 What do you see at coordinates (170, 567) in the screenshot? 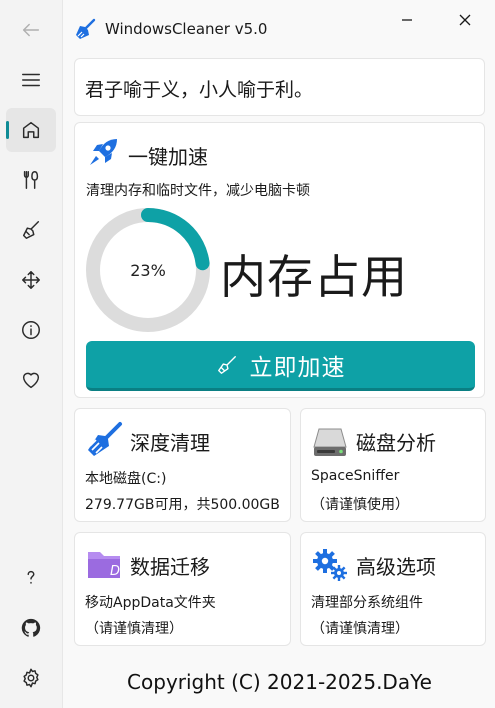
I see `data-migration-title: 数据迁移` at bounding box center [170, 567].